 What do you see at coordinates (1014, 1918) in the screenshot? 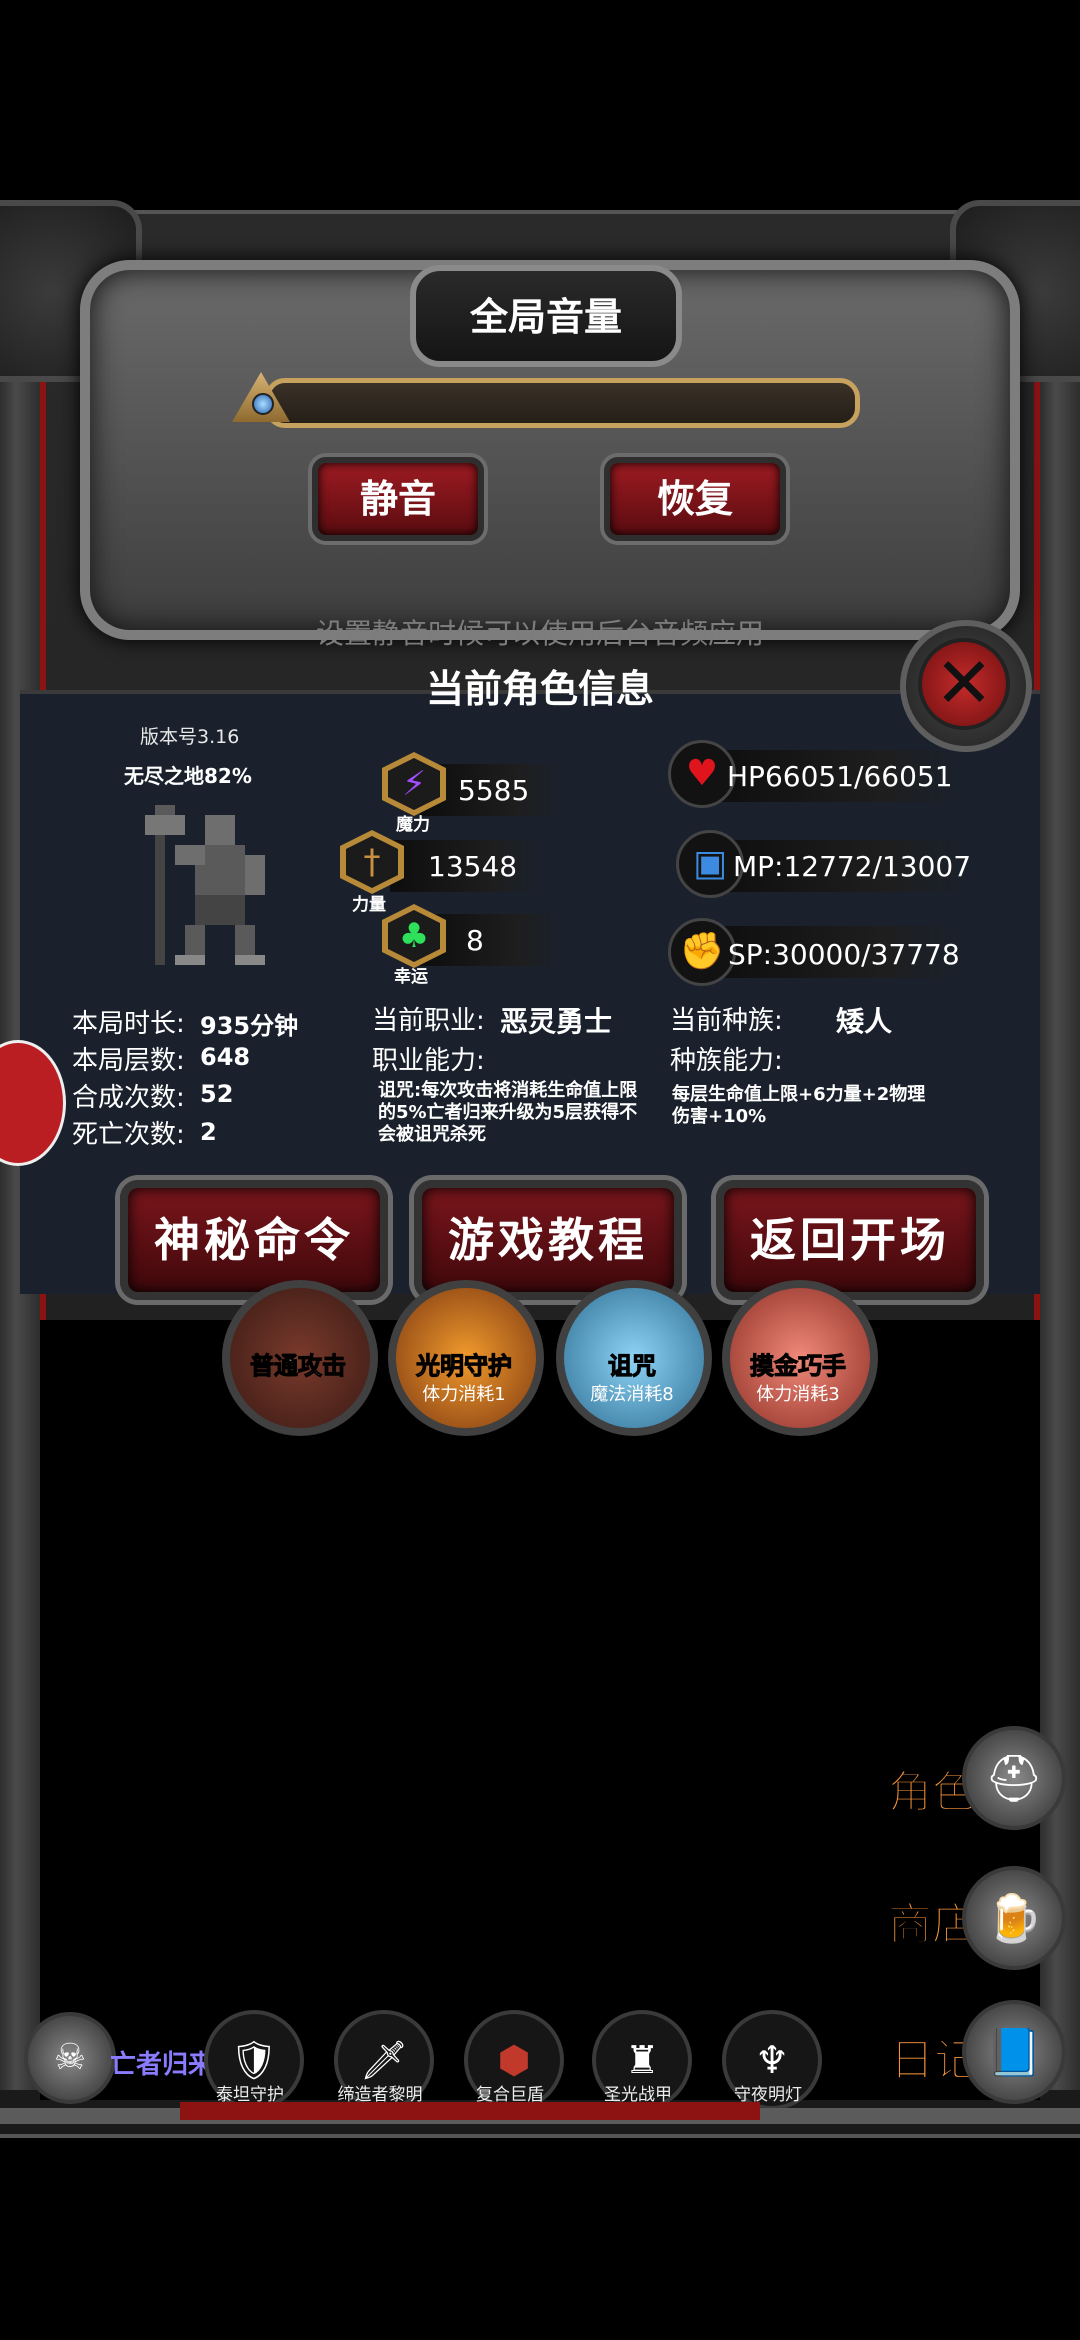
I see `mug-icon: 🍺` at bounding box center [1014, 1918].